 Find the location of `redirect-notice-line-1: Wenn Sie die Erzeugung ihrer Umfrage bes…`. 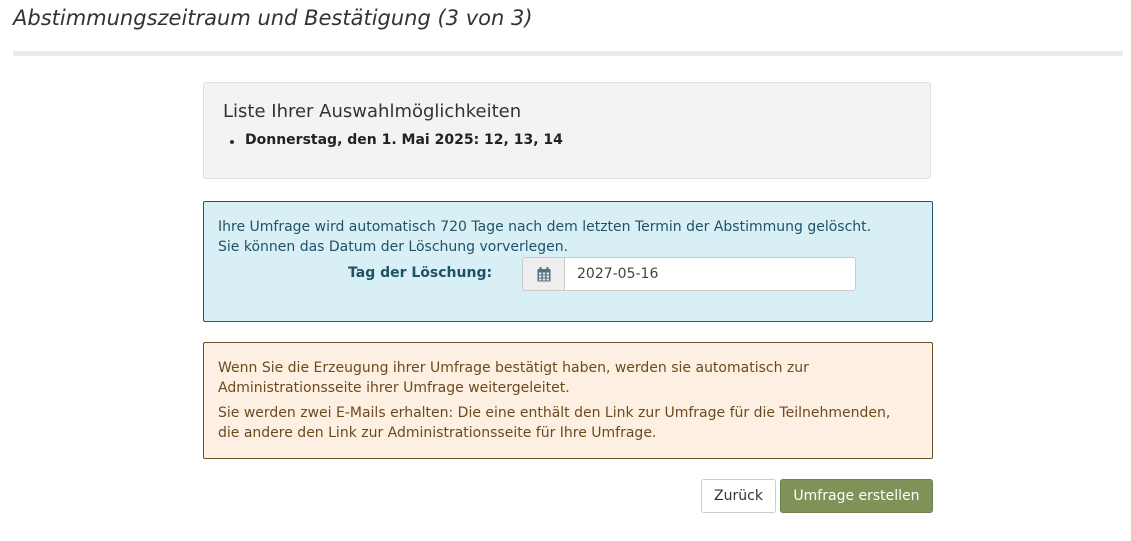

redirect-notice-line-1: Wenn Sie die Erzeugung ihrer Umfrage bes… is located at coordinates (513, 368).